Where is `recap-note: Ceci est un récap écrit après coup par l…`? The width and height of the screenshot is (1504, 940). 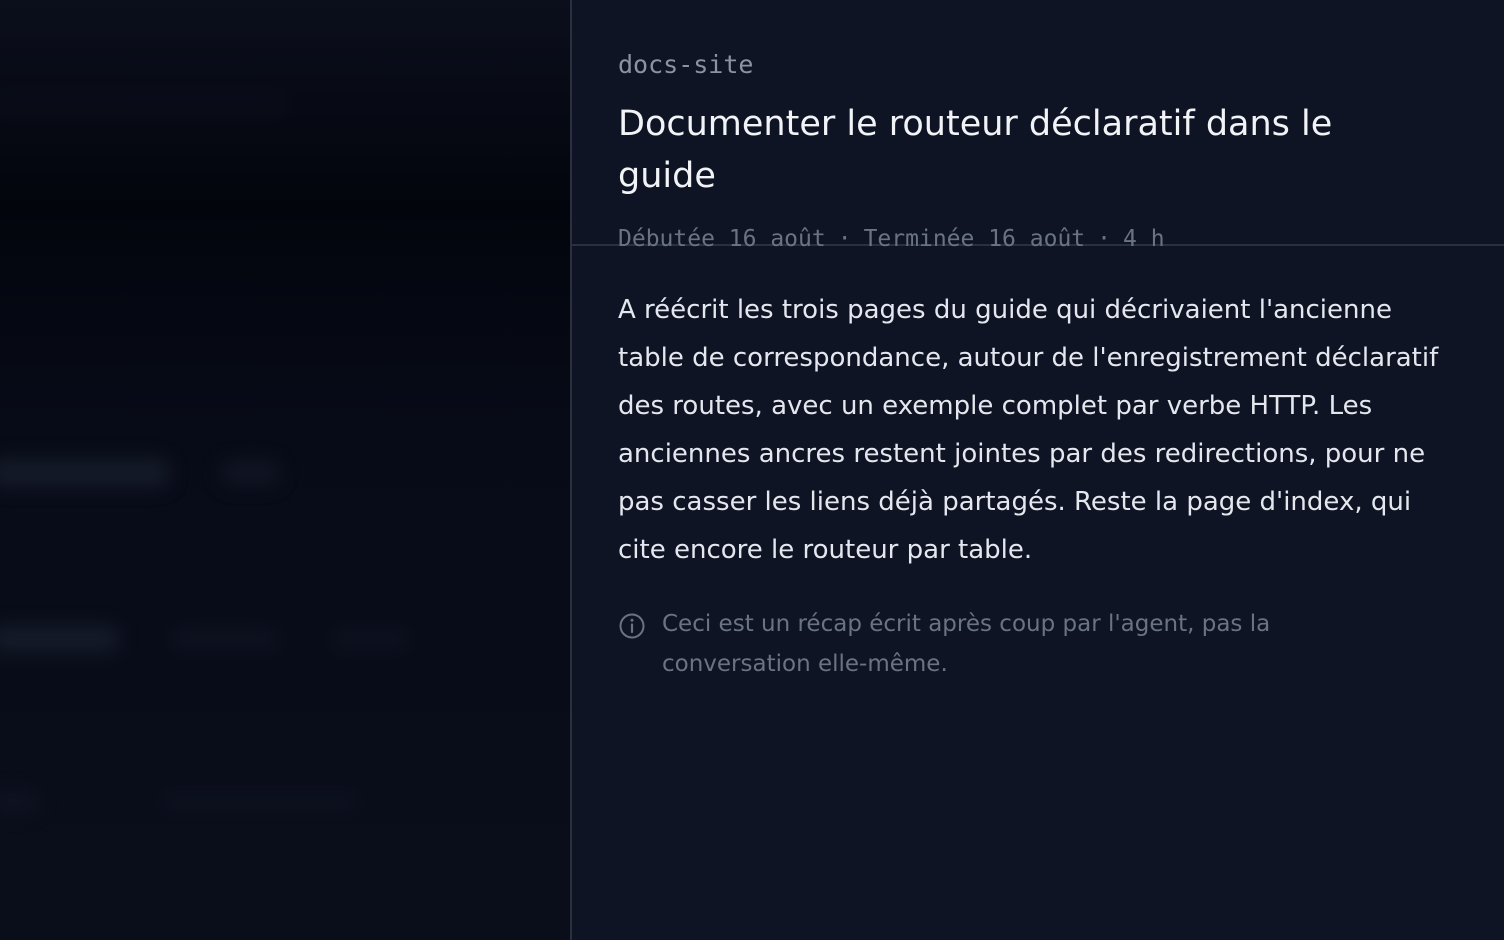 recap-note: Ceci est un récap écrit après coup par l… is located at coordinates (1038, 644).